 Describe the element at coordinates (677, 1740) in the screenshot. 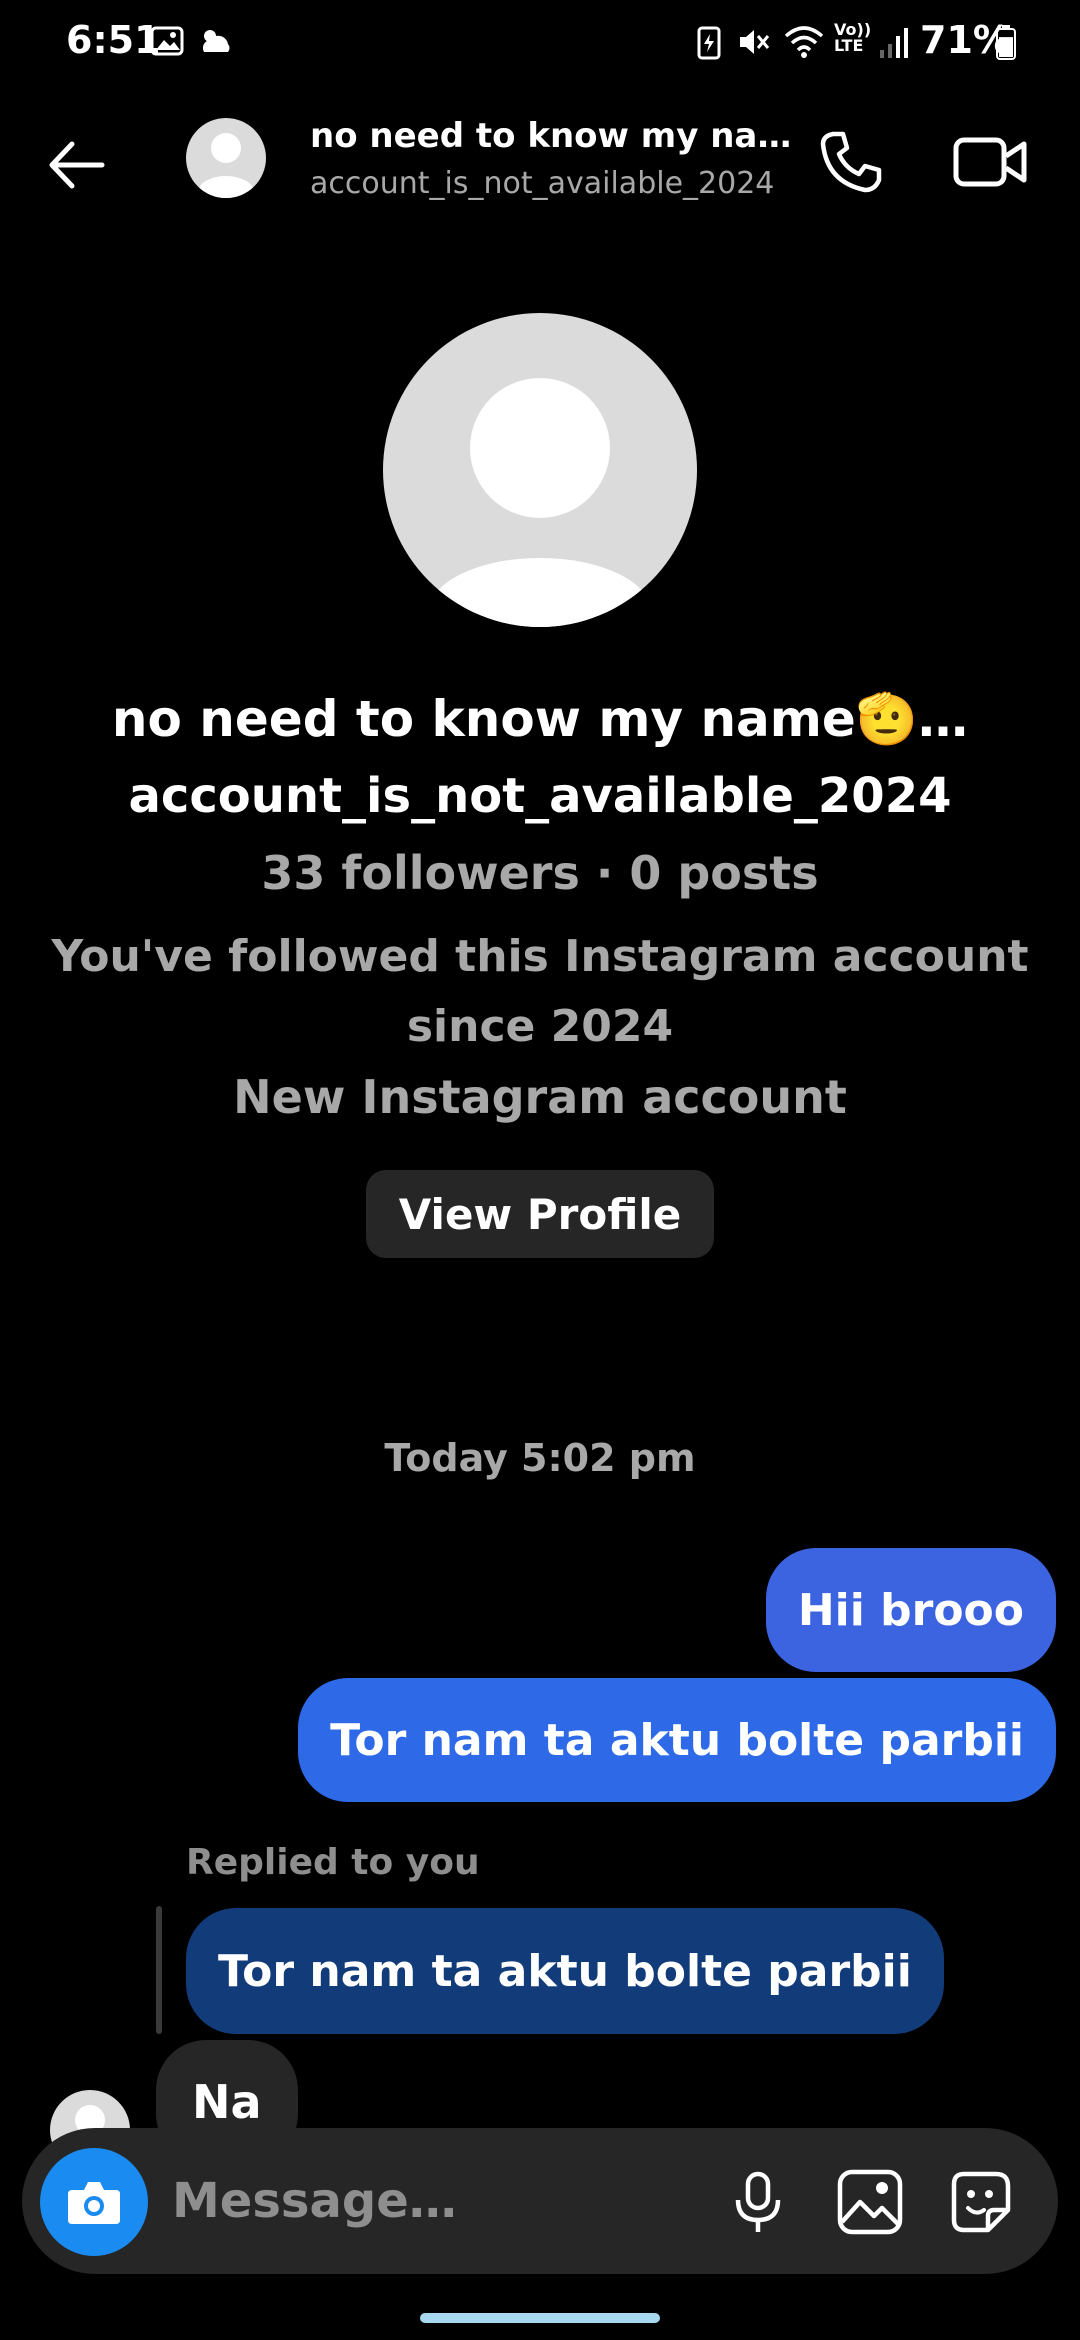

I see `outgoing-message: Tor nam ta aktu bolte parbii` at that location.